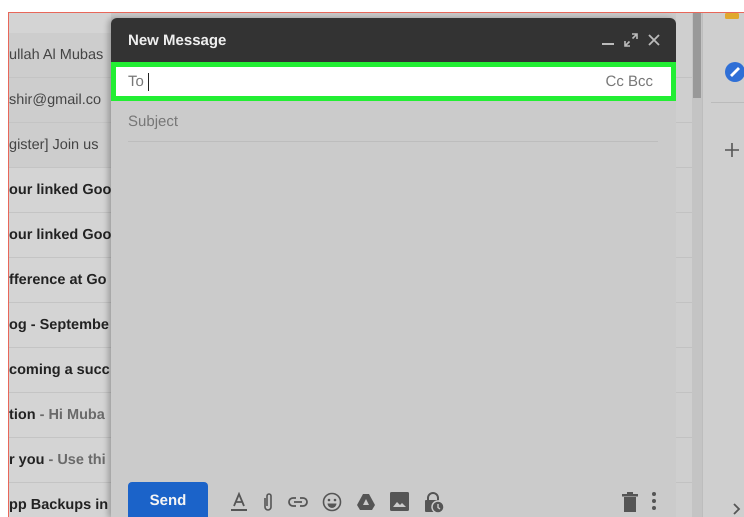 The height and width of the screenshot is (517, 744). Describe the element at coordinates (57, 415) in the screenshot. I see `email-row: tion - Hi Muba` at that location.